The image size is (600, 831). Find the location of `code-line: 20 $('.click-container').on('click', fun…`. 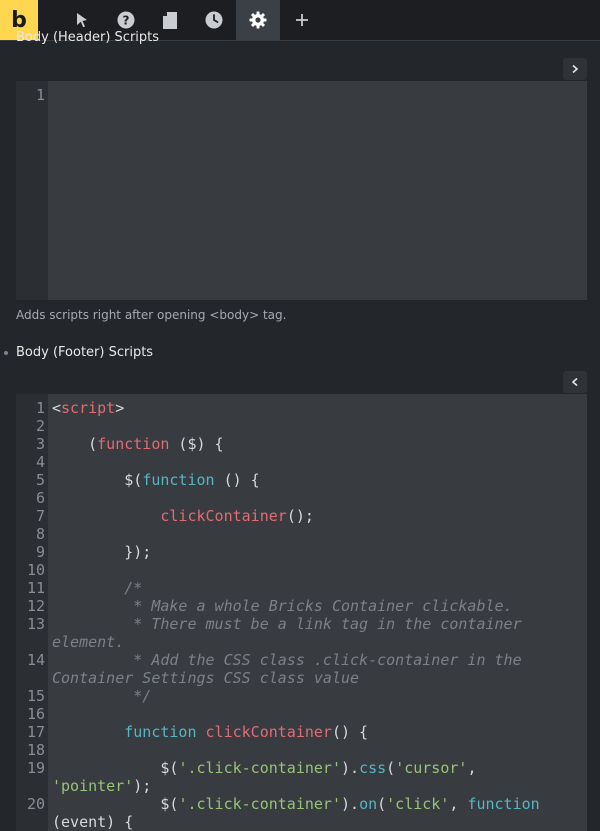

code-line: 20 $('.click-container').on('click', fun… is located at coordinates (301, 804).